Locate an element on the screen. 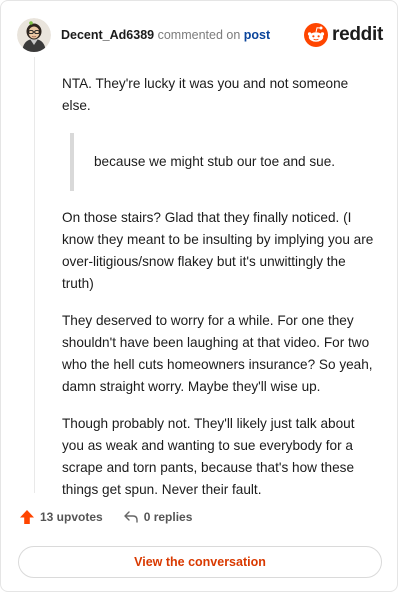 The image size is (400, 594). comment-actions: 13 upvotes 0 replies is located at coordinates (105, 517).